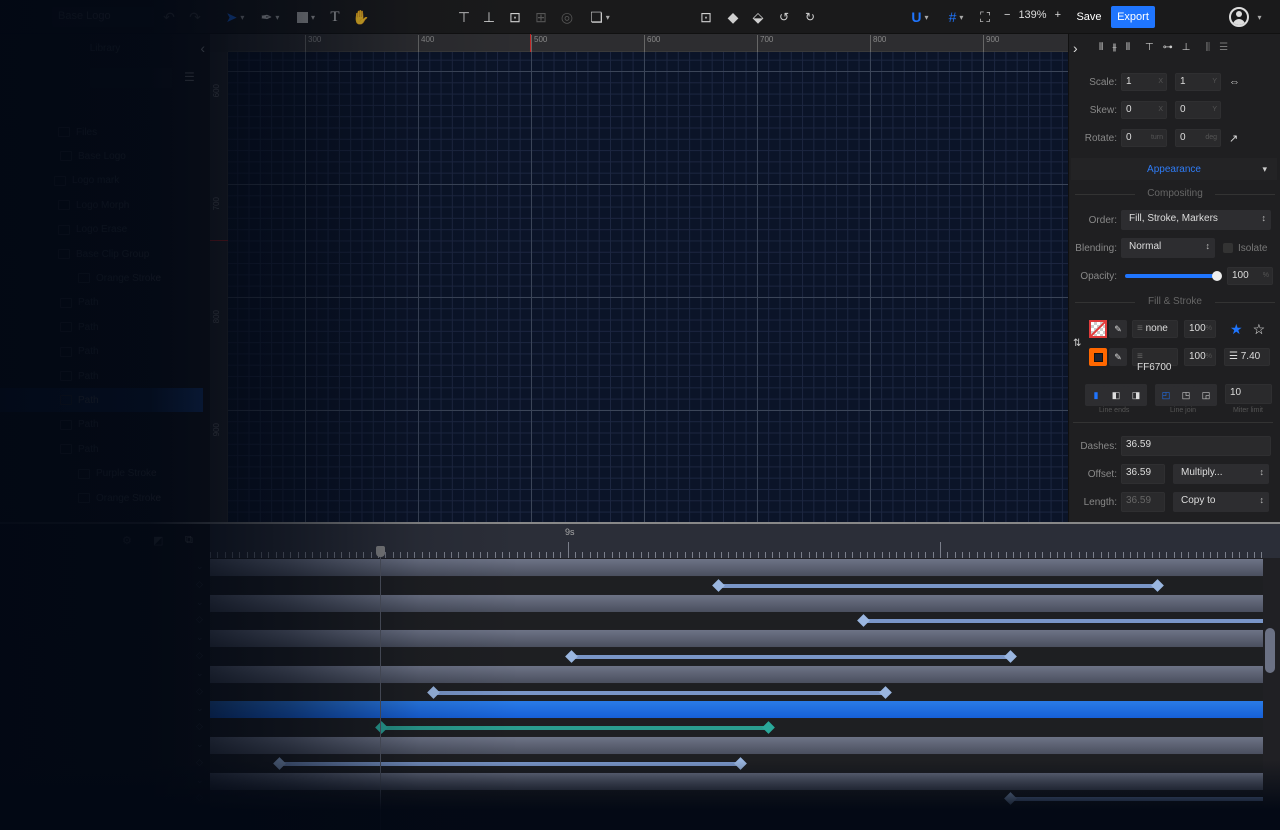  Describe the element at coordinates (1236, 329) in the screenshot. I see `star-filled-icon: ★` at that location.